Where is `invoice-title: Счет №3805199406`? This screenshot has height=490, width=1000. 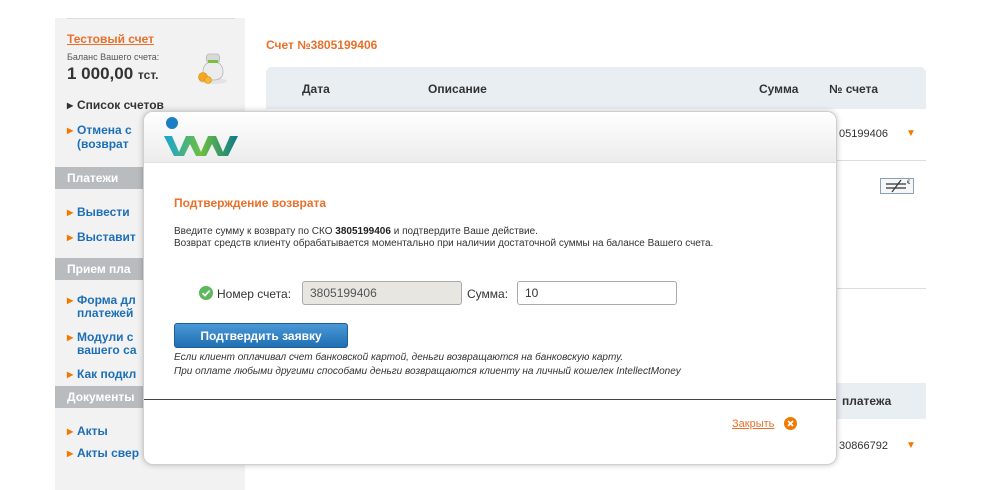 invoice-title: Счет №3805199406 is located at coordinates (322, 45).